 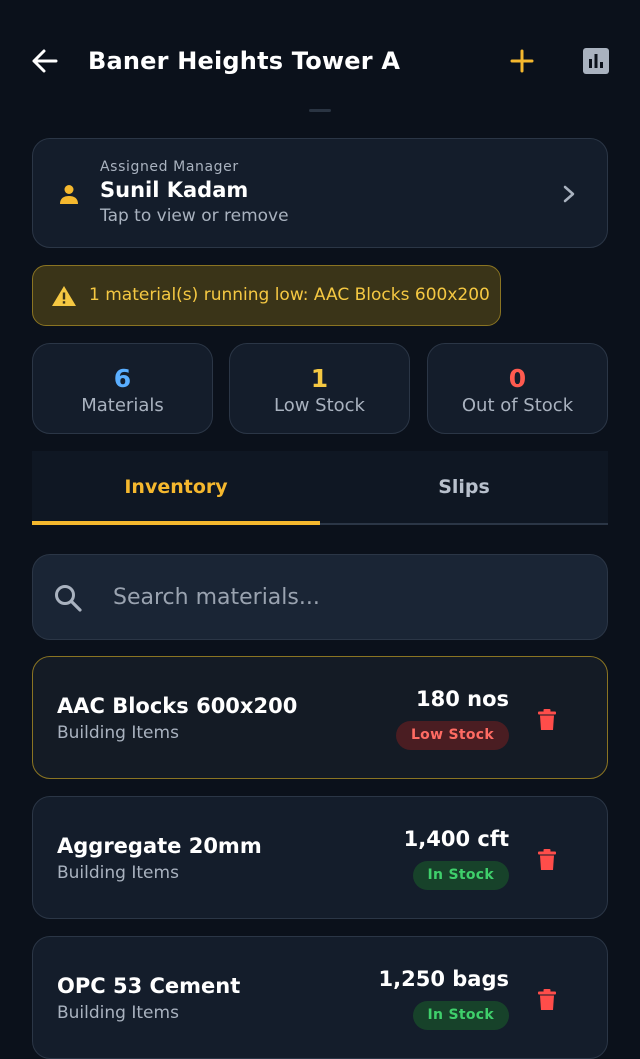 What do you see at coordinates (194, 216) in the screenshot?
I see `manager-subtitle: Tap to view or remove` at bounding box center [194, 216].